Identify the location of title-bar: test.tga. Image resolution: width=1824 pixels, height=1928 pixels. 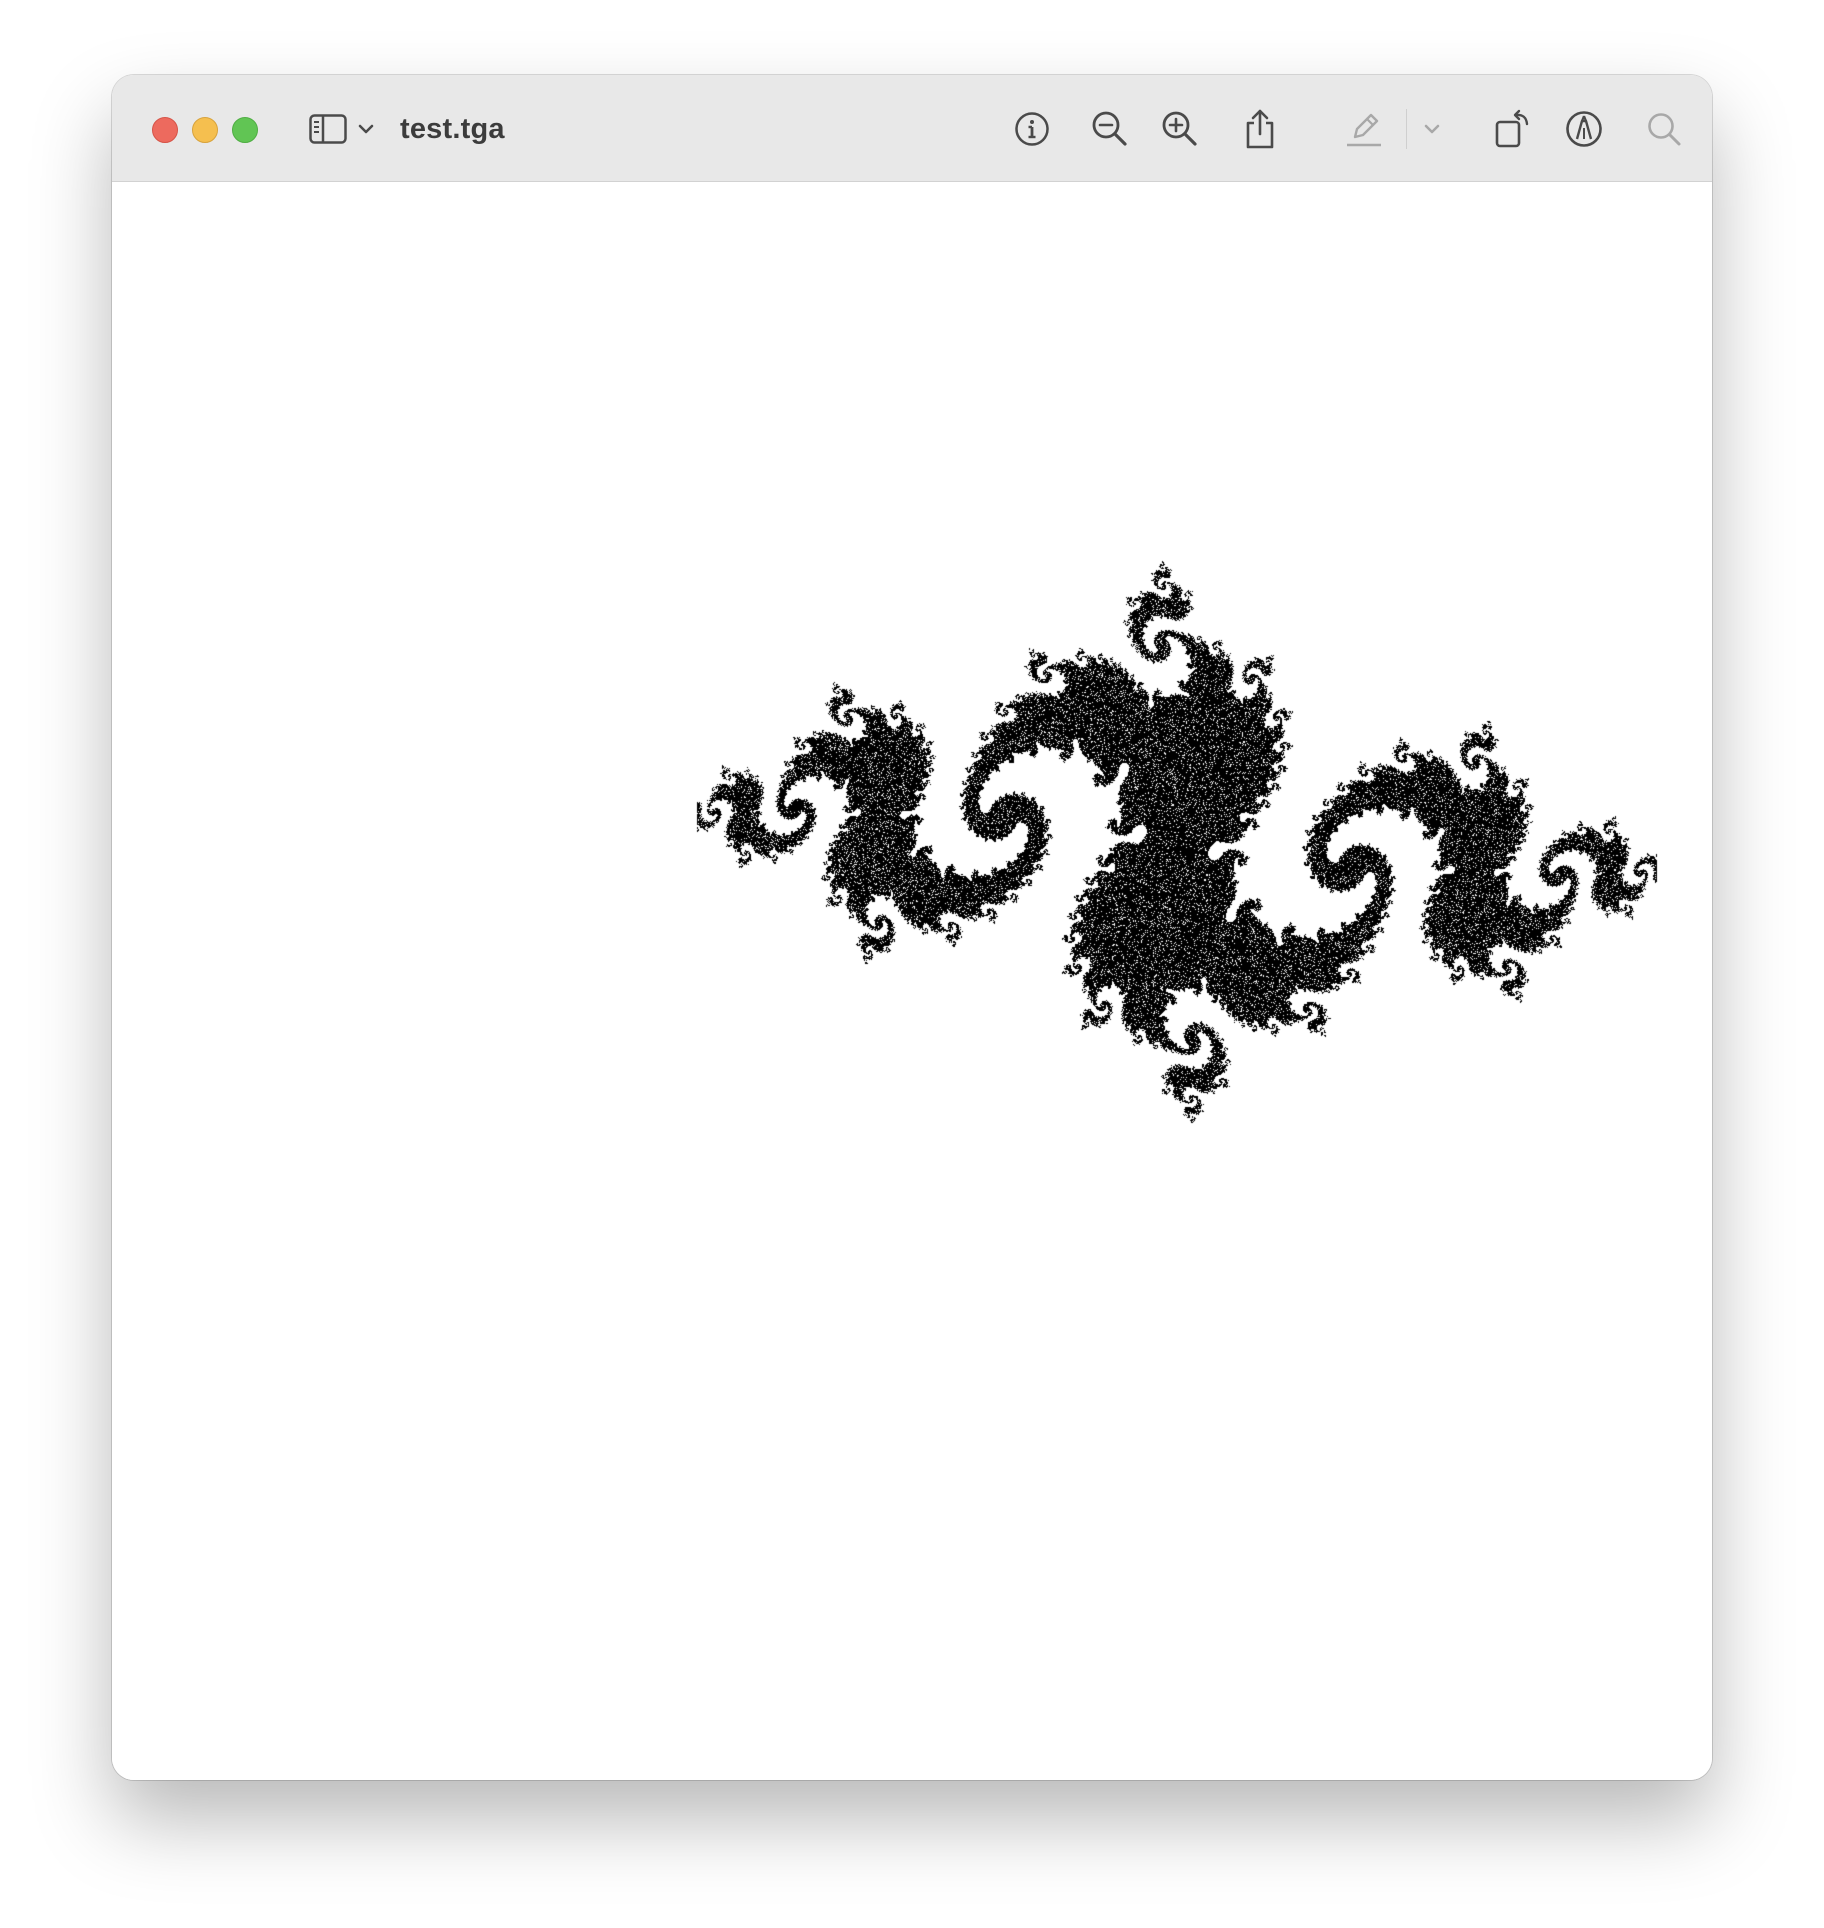
(912, 128).